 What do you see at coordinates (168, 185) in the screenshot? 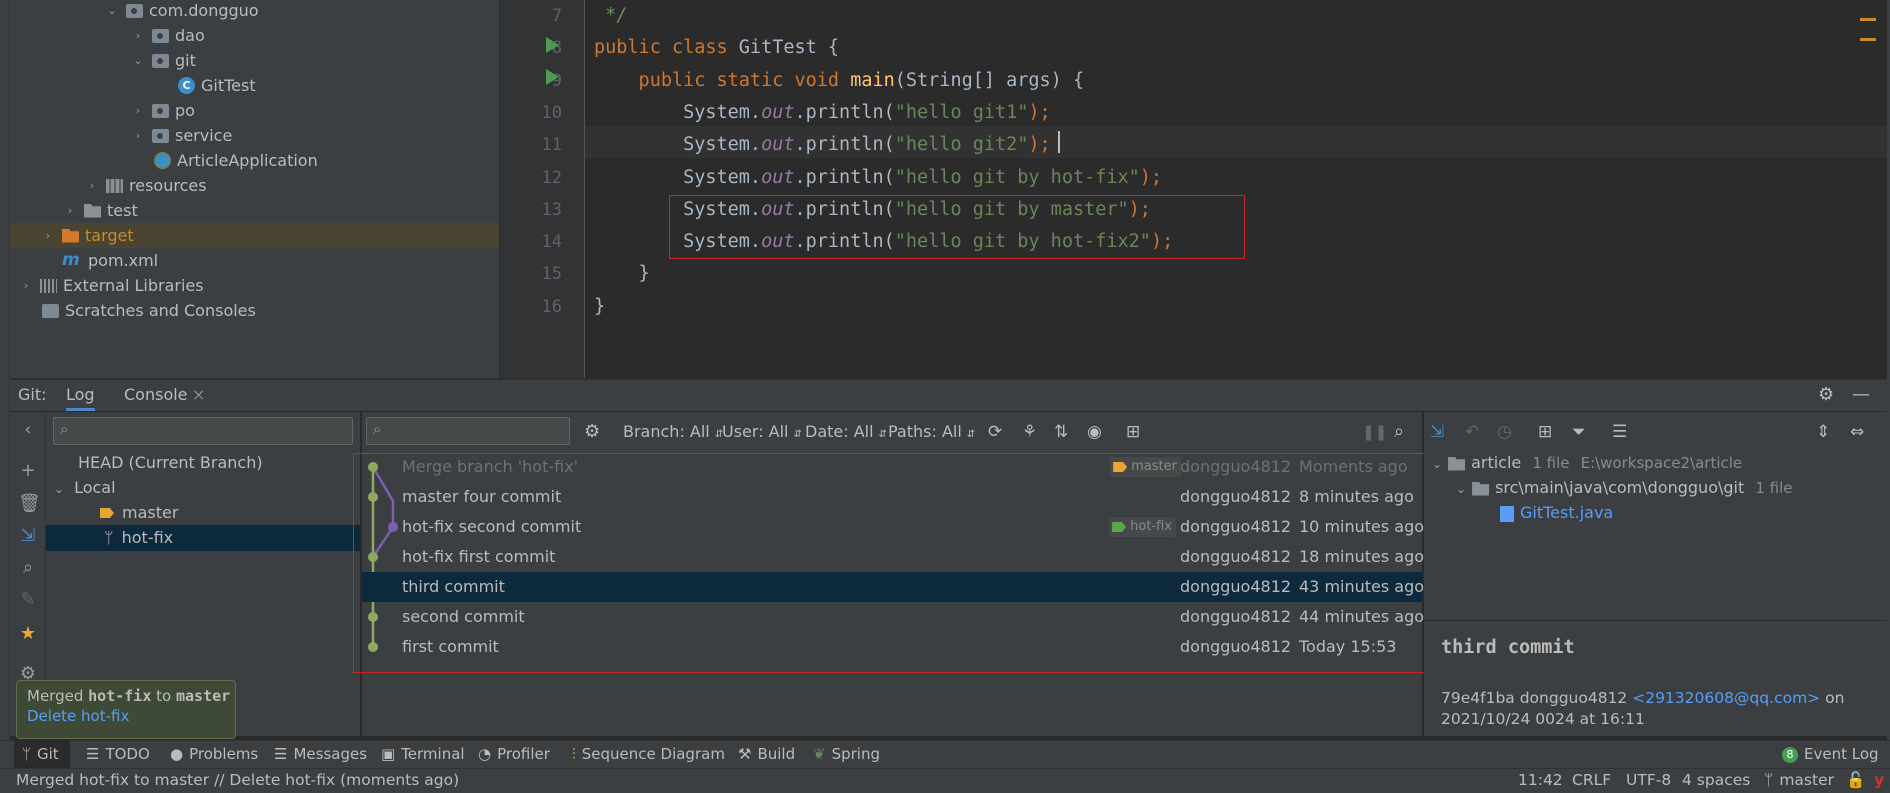
I see `tree-item-label: resources` at bounding box center [168, 185].